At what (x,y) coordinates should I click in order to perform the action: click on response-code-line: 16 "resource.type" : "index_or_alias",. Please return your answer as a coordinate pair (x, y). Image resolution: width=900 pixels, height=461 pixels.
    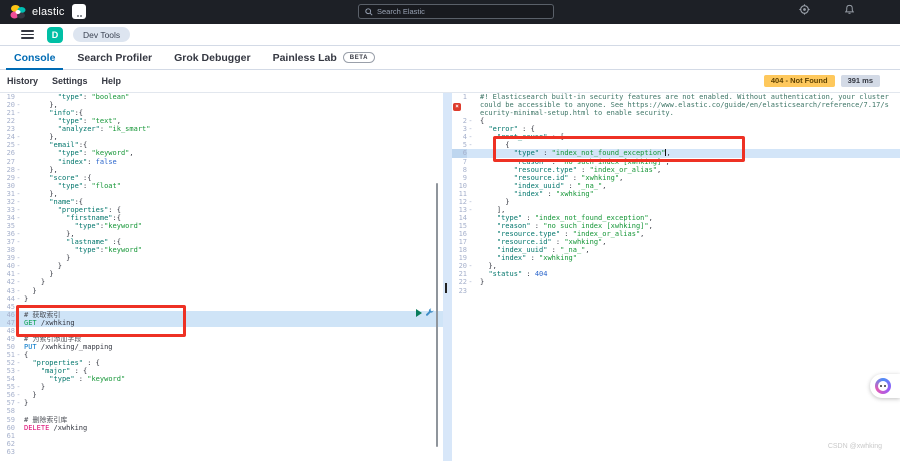
    Looking at the image, I should click on (676, 234).